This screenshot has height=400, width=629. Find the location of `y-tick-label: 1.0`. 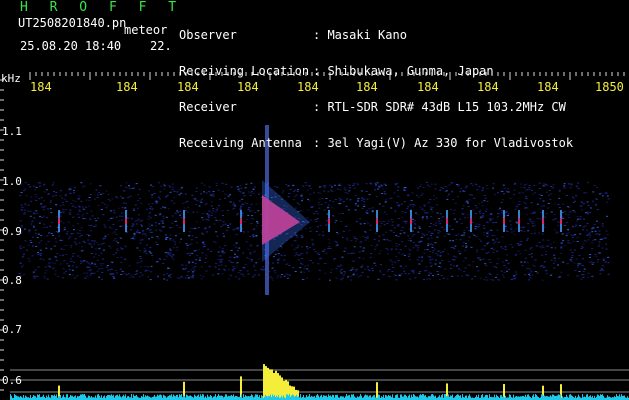

y-tick-label: 1.0 is located at coordinates (12, 181).